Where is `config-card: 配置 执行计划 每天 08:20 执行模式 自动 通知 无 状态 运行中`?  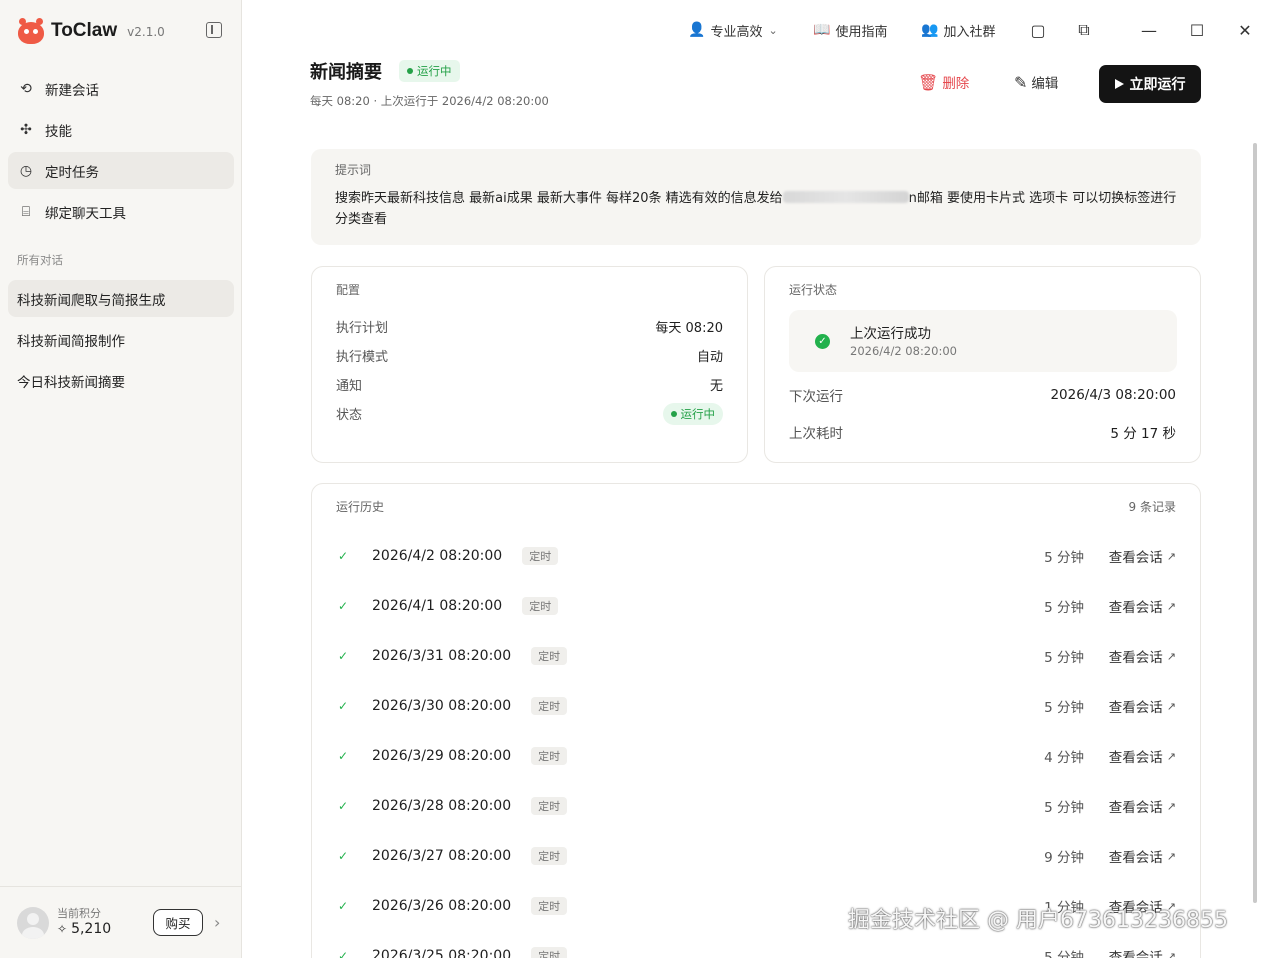 config-card: 配置 执行计划 每天 08:20 执行模式 自动 通知 无 状态 运行中 is located at coordinates (529, 364).